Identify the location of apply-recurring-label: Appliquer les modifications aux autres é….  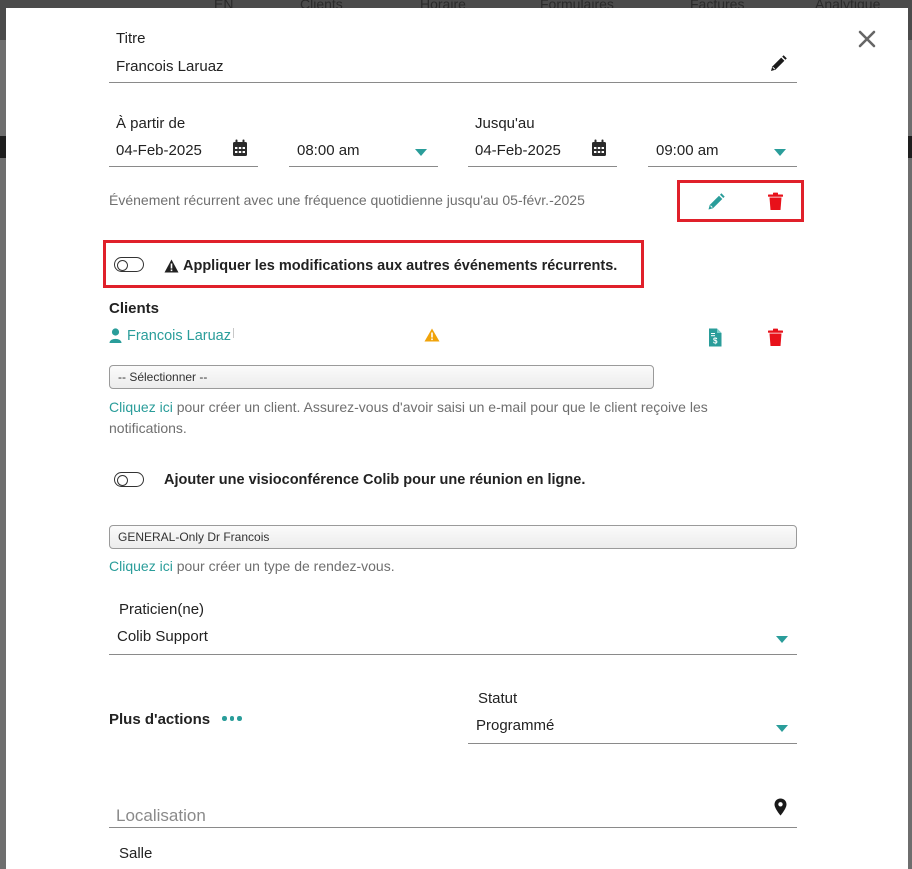
(400, 266).